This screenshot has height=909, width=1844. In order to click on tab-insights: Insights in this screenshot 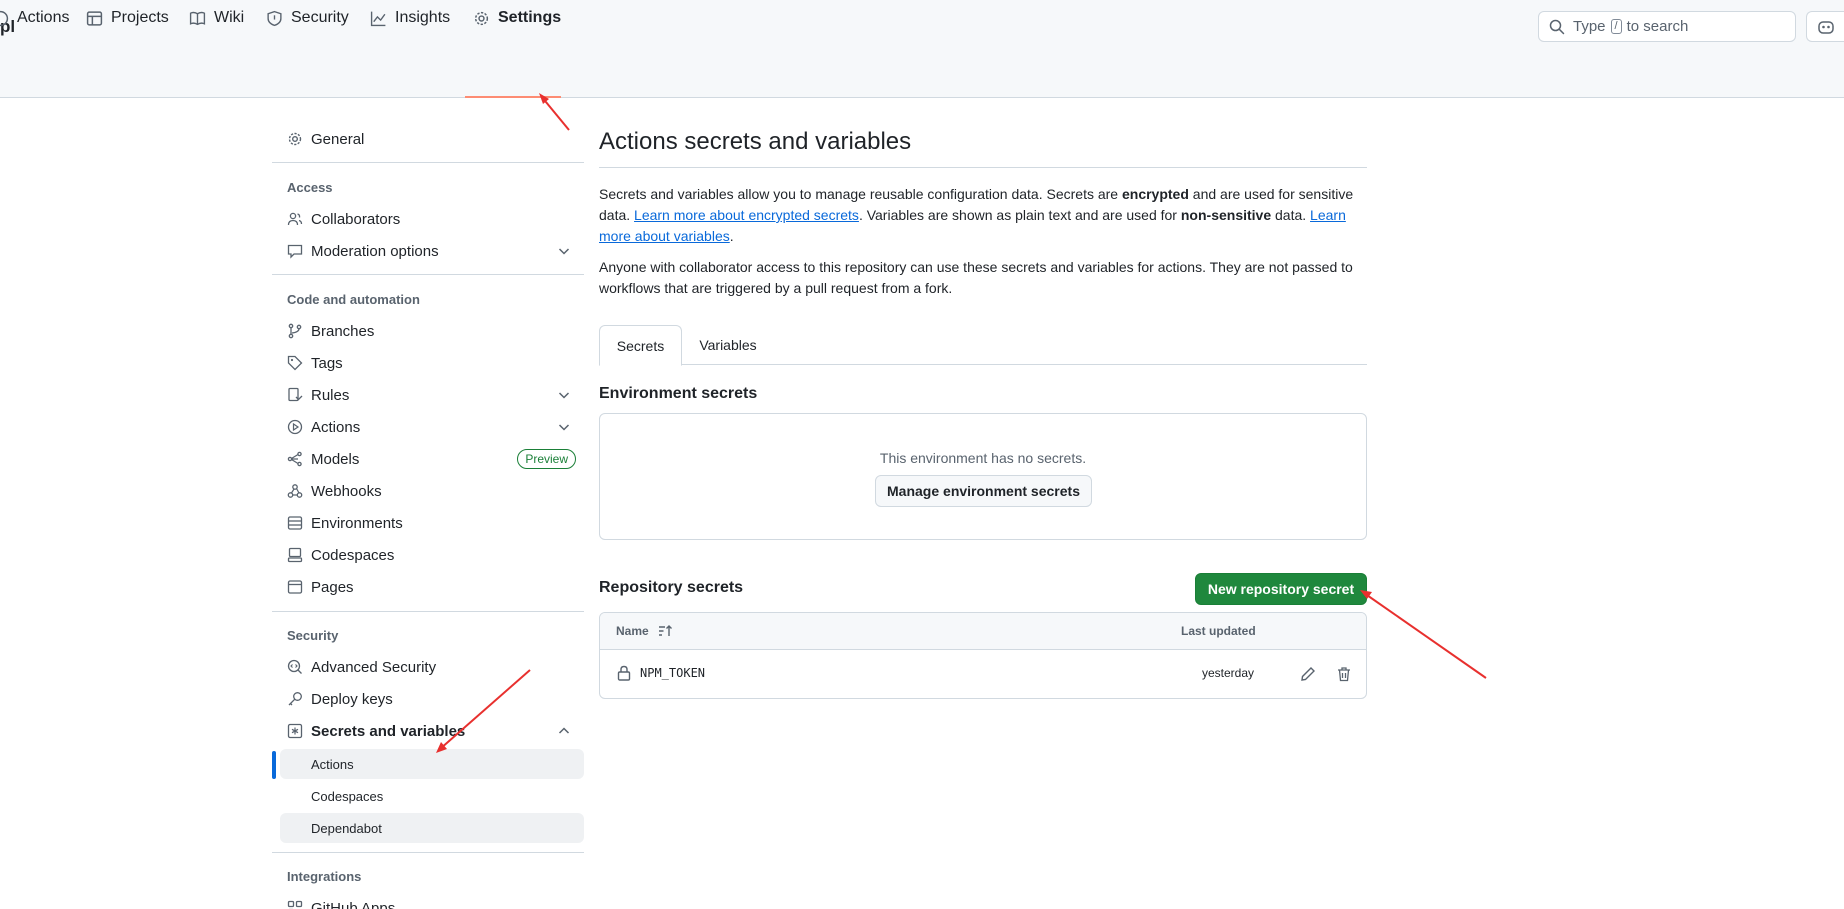, I will do `click(410, 18)`.